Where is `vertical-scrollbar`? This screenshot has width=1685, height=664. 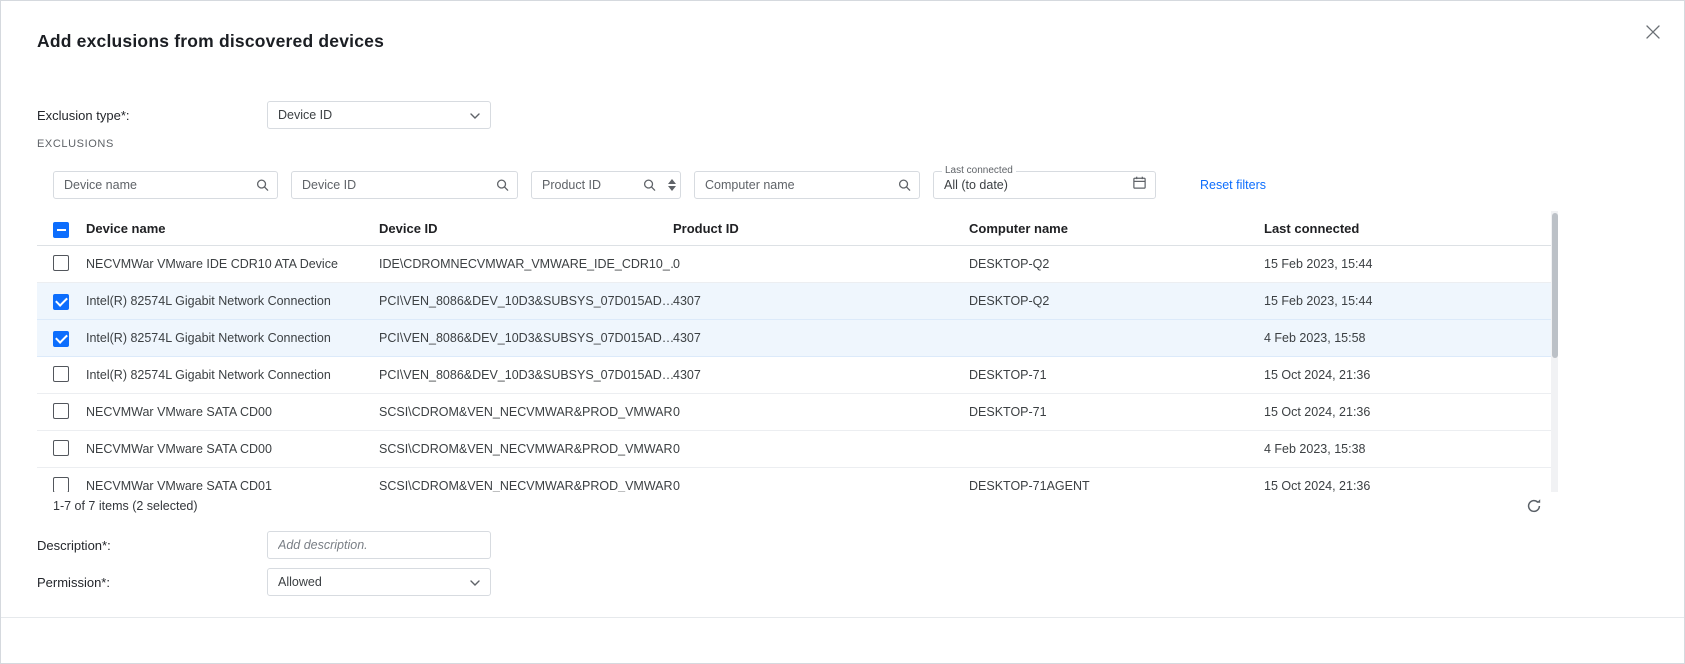
vertical-scrollbar is located at coordinates (1554, 351).